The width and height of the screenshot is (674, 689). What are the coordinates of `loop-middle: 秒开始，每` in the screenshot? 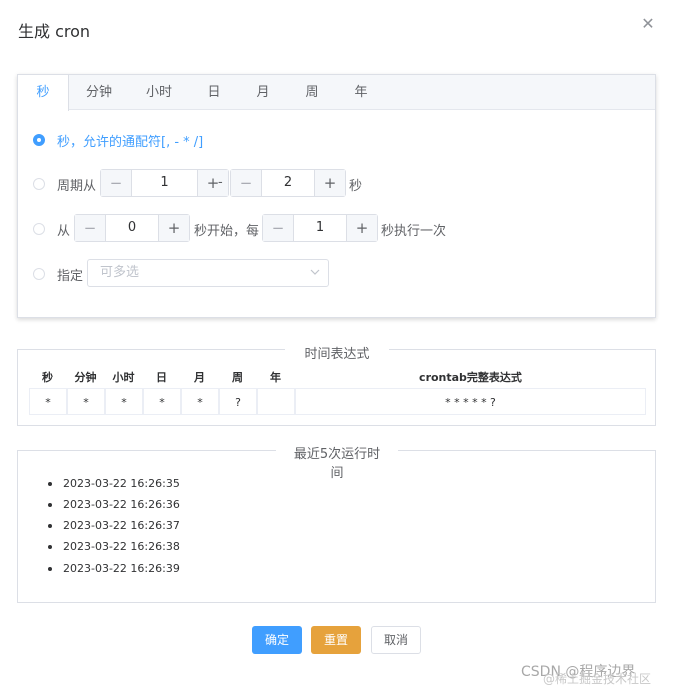 It's located at (227, 231).